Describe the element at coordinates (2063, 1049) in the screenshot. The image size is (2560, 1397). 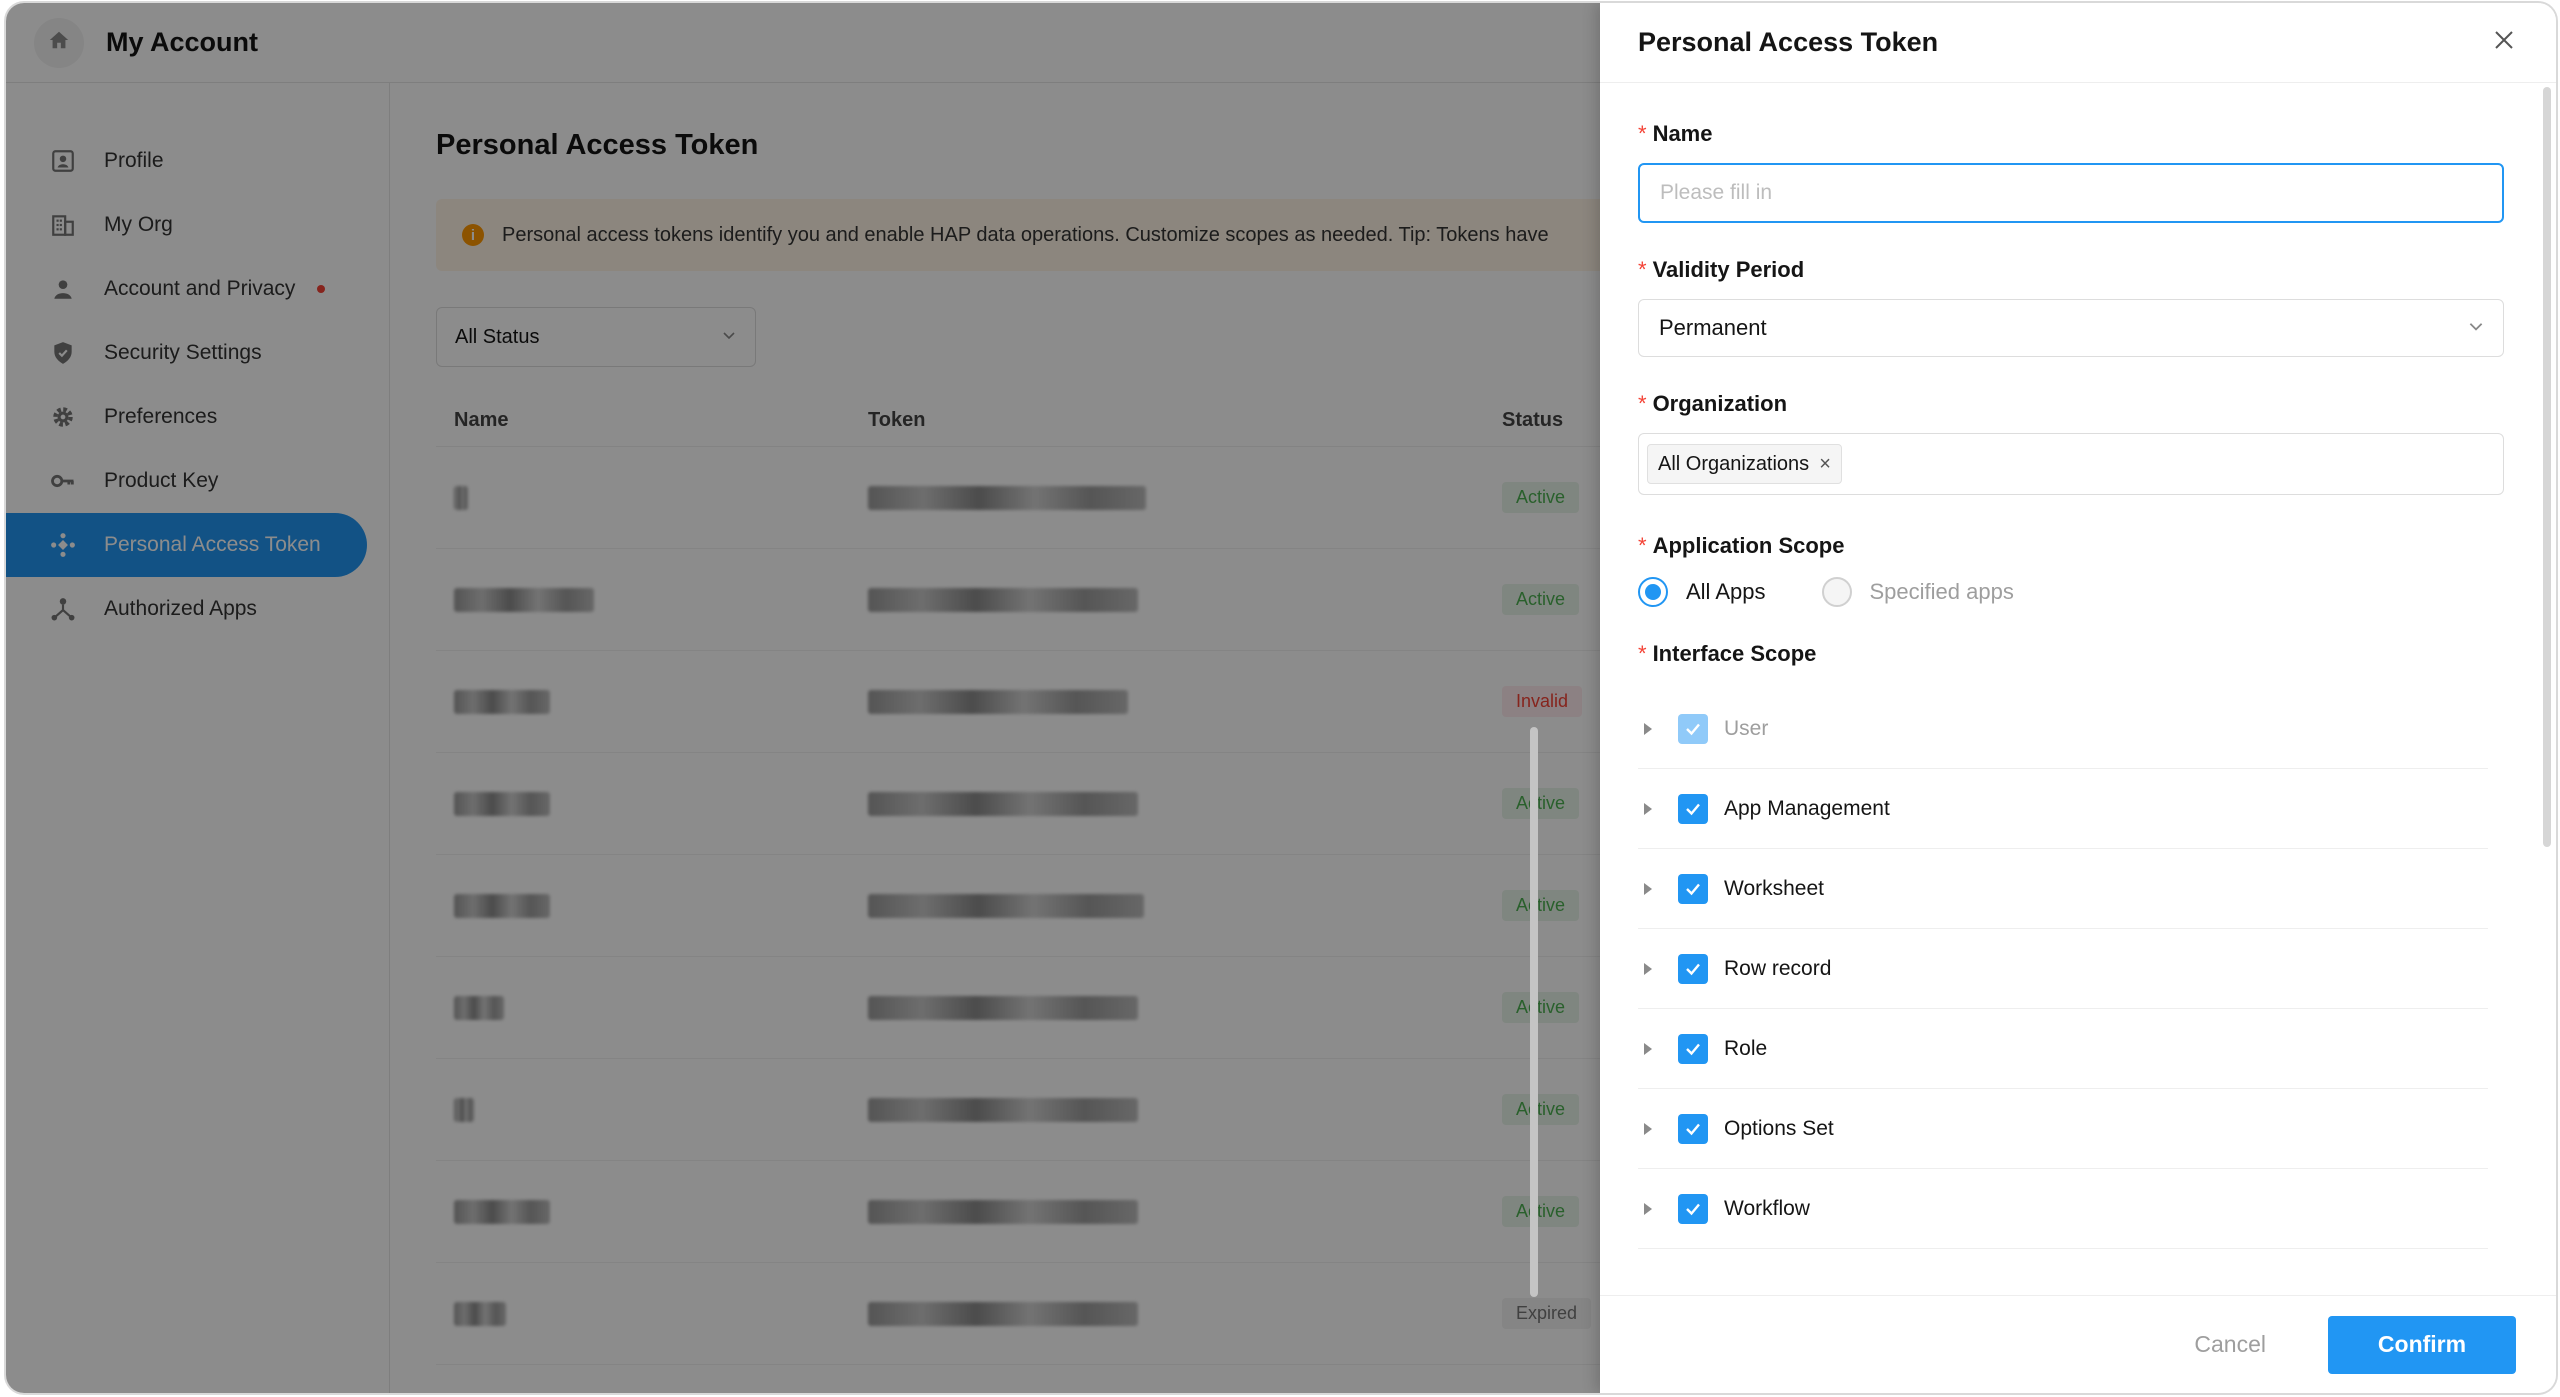
I see `scope-row: Role` at that location.